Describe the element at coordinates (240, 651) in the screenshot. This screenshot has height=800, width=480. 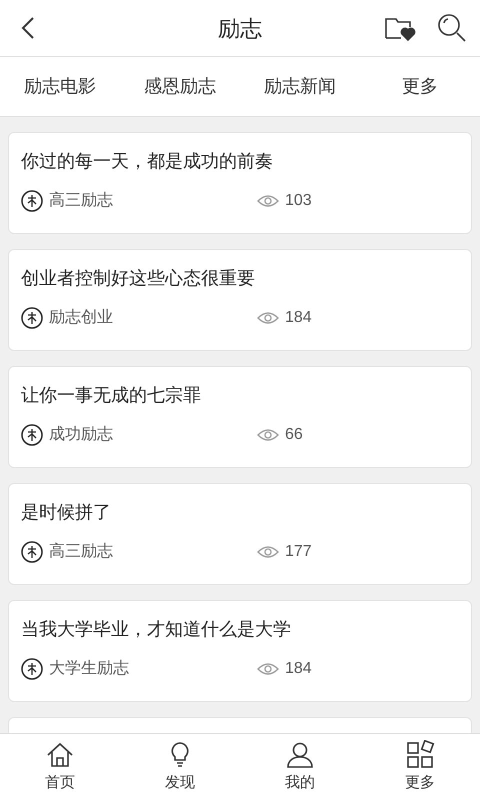
I see `article-card: 当我大学毕业，才知道什么是大学 大学生励志 184` at that location.